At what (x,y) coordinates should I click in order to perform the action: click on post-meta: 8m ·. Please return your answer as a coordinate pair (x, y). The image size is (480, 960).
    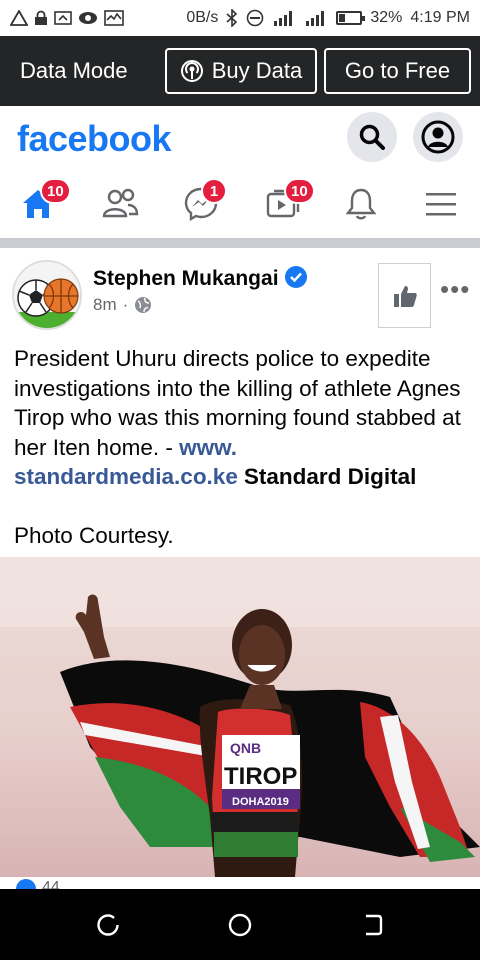
    Looking at the image, I should click on (122, 305).